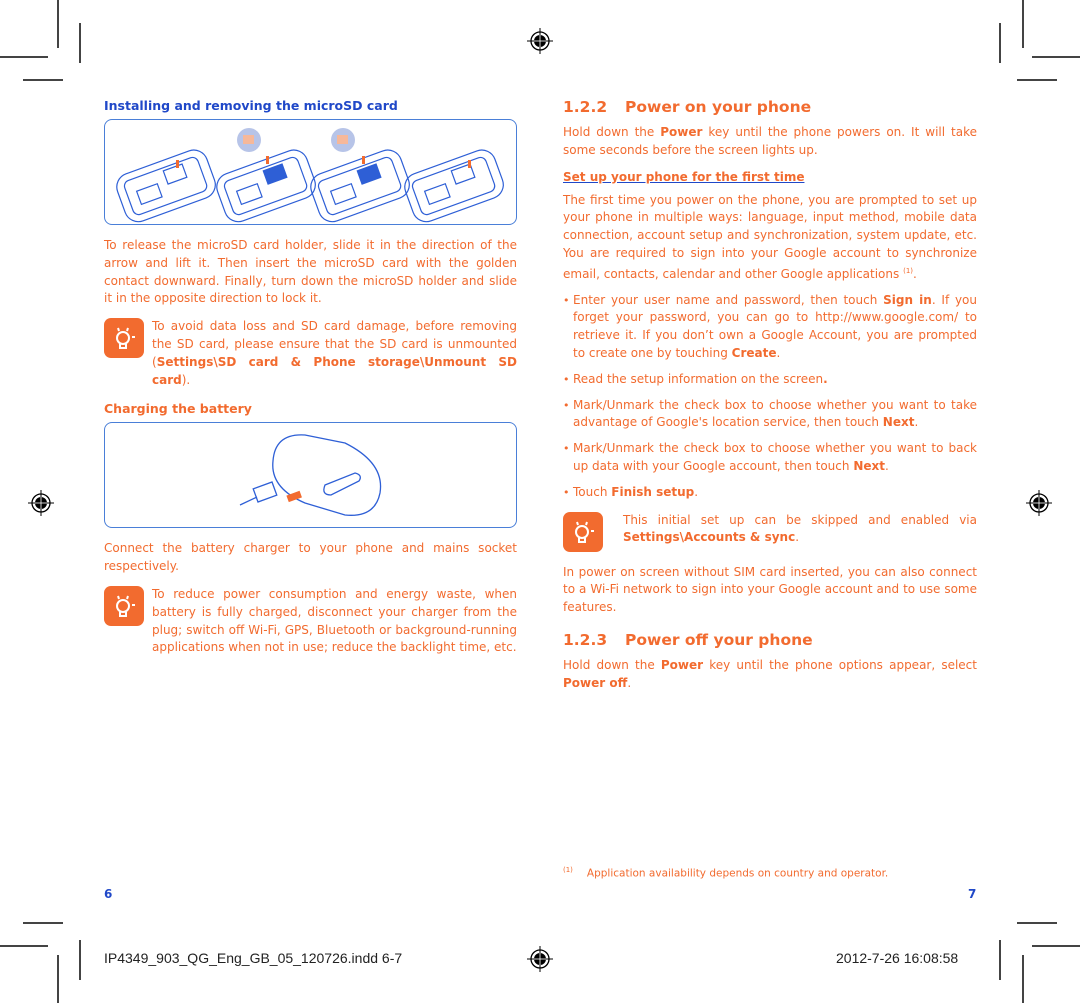 The width and height of the screenshot is (1080, 1003). I want to click on section-title: Power off your phone, so click(719, 639).